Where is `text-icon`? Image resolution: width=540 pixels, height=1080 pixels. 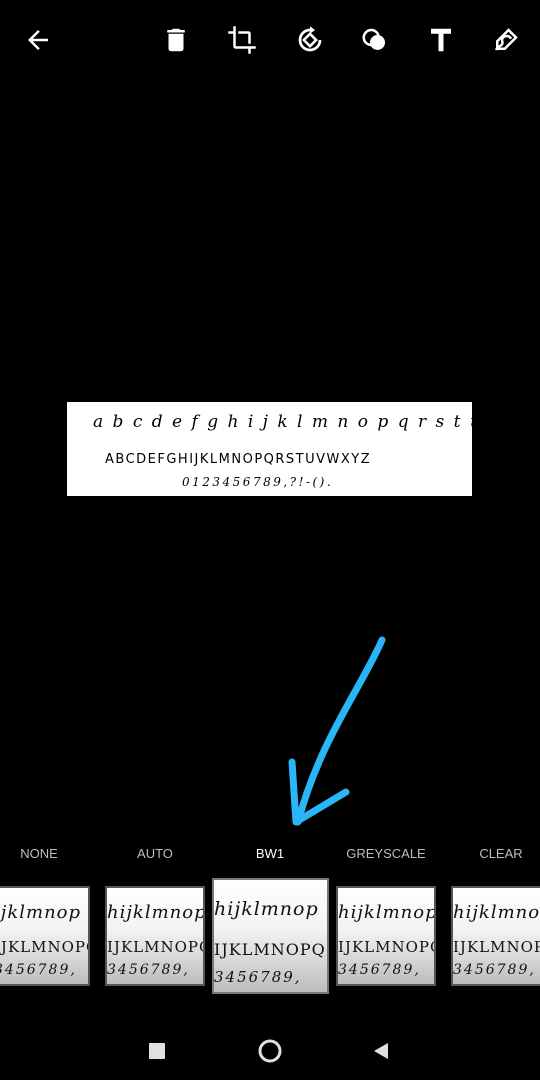 text-icon is located at coordinates (441, 40).